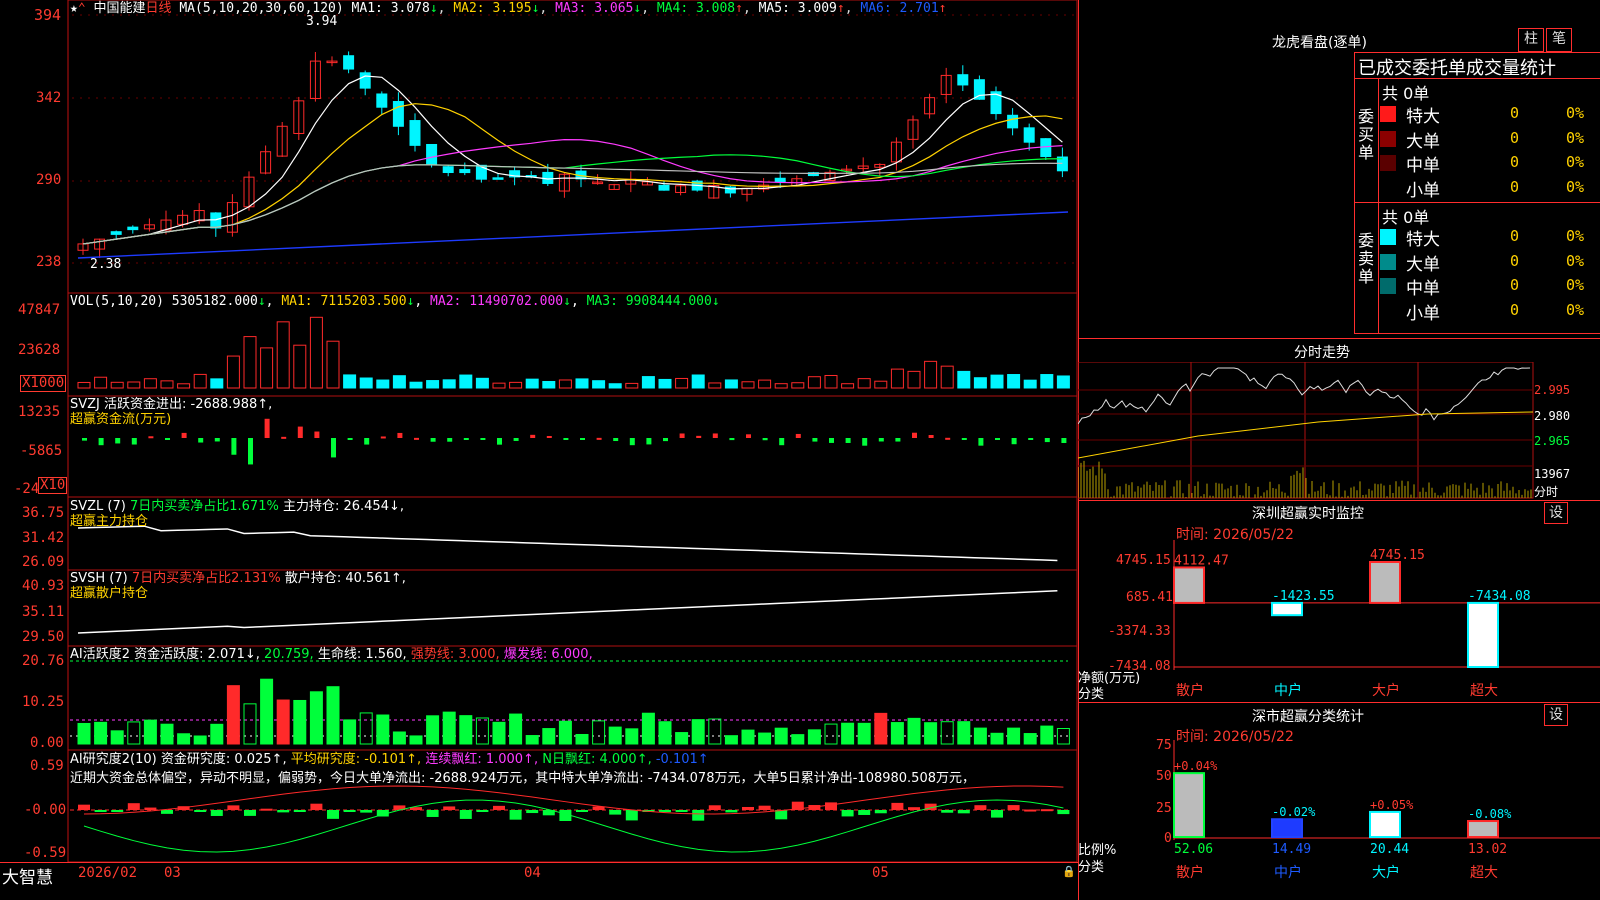 The image size is (1600, 900). I want to click on net-flow-bar, so click(1287, 609).